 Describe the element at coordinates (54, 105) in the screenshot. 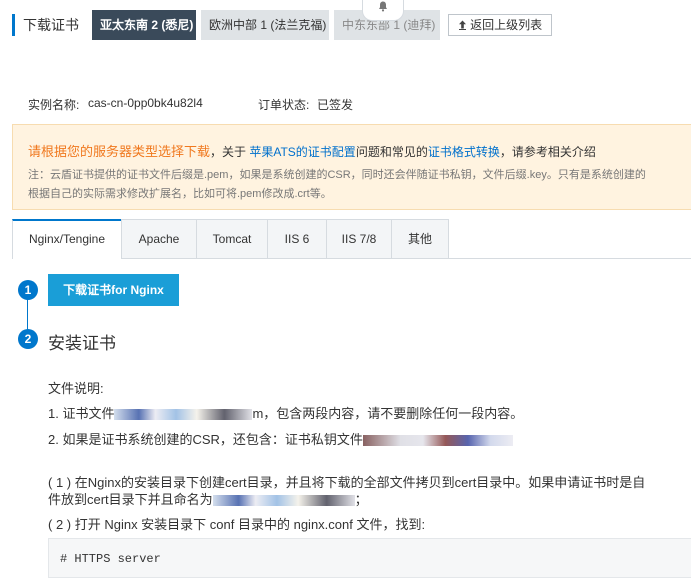

I see `instance-label: 实例名称:` at that location.